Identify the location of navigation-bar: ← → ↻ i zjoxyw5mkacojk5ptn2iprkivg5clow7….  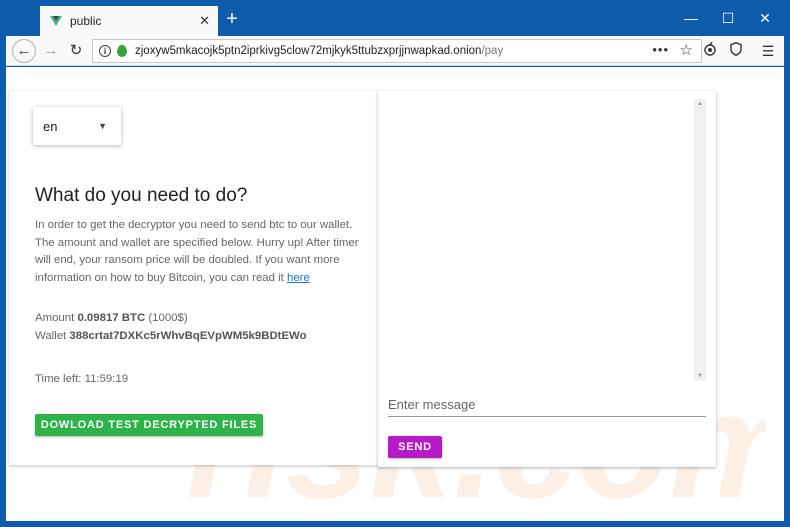
(395, 51).